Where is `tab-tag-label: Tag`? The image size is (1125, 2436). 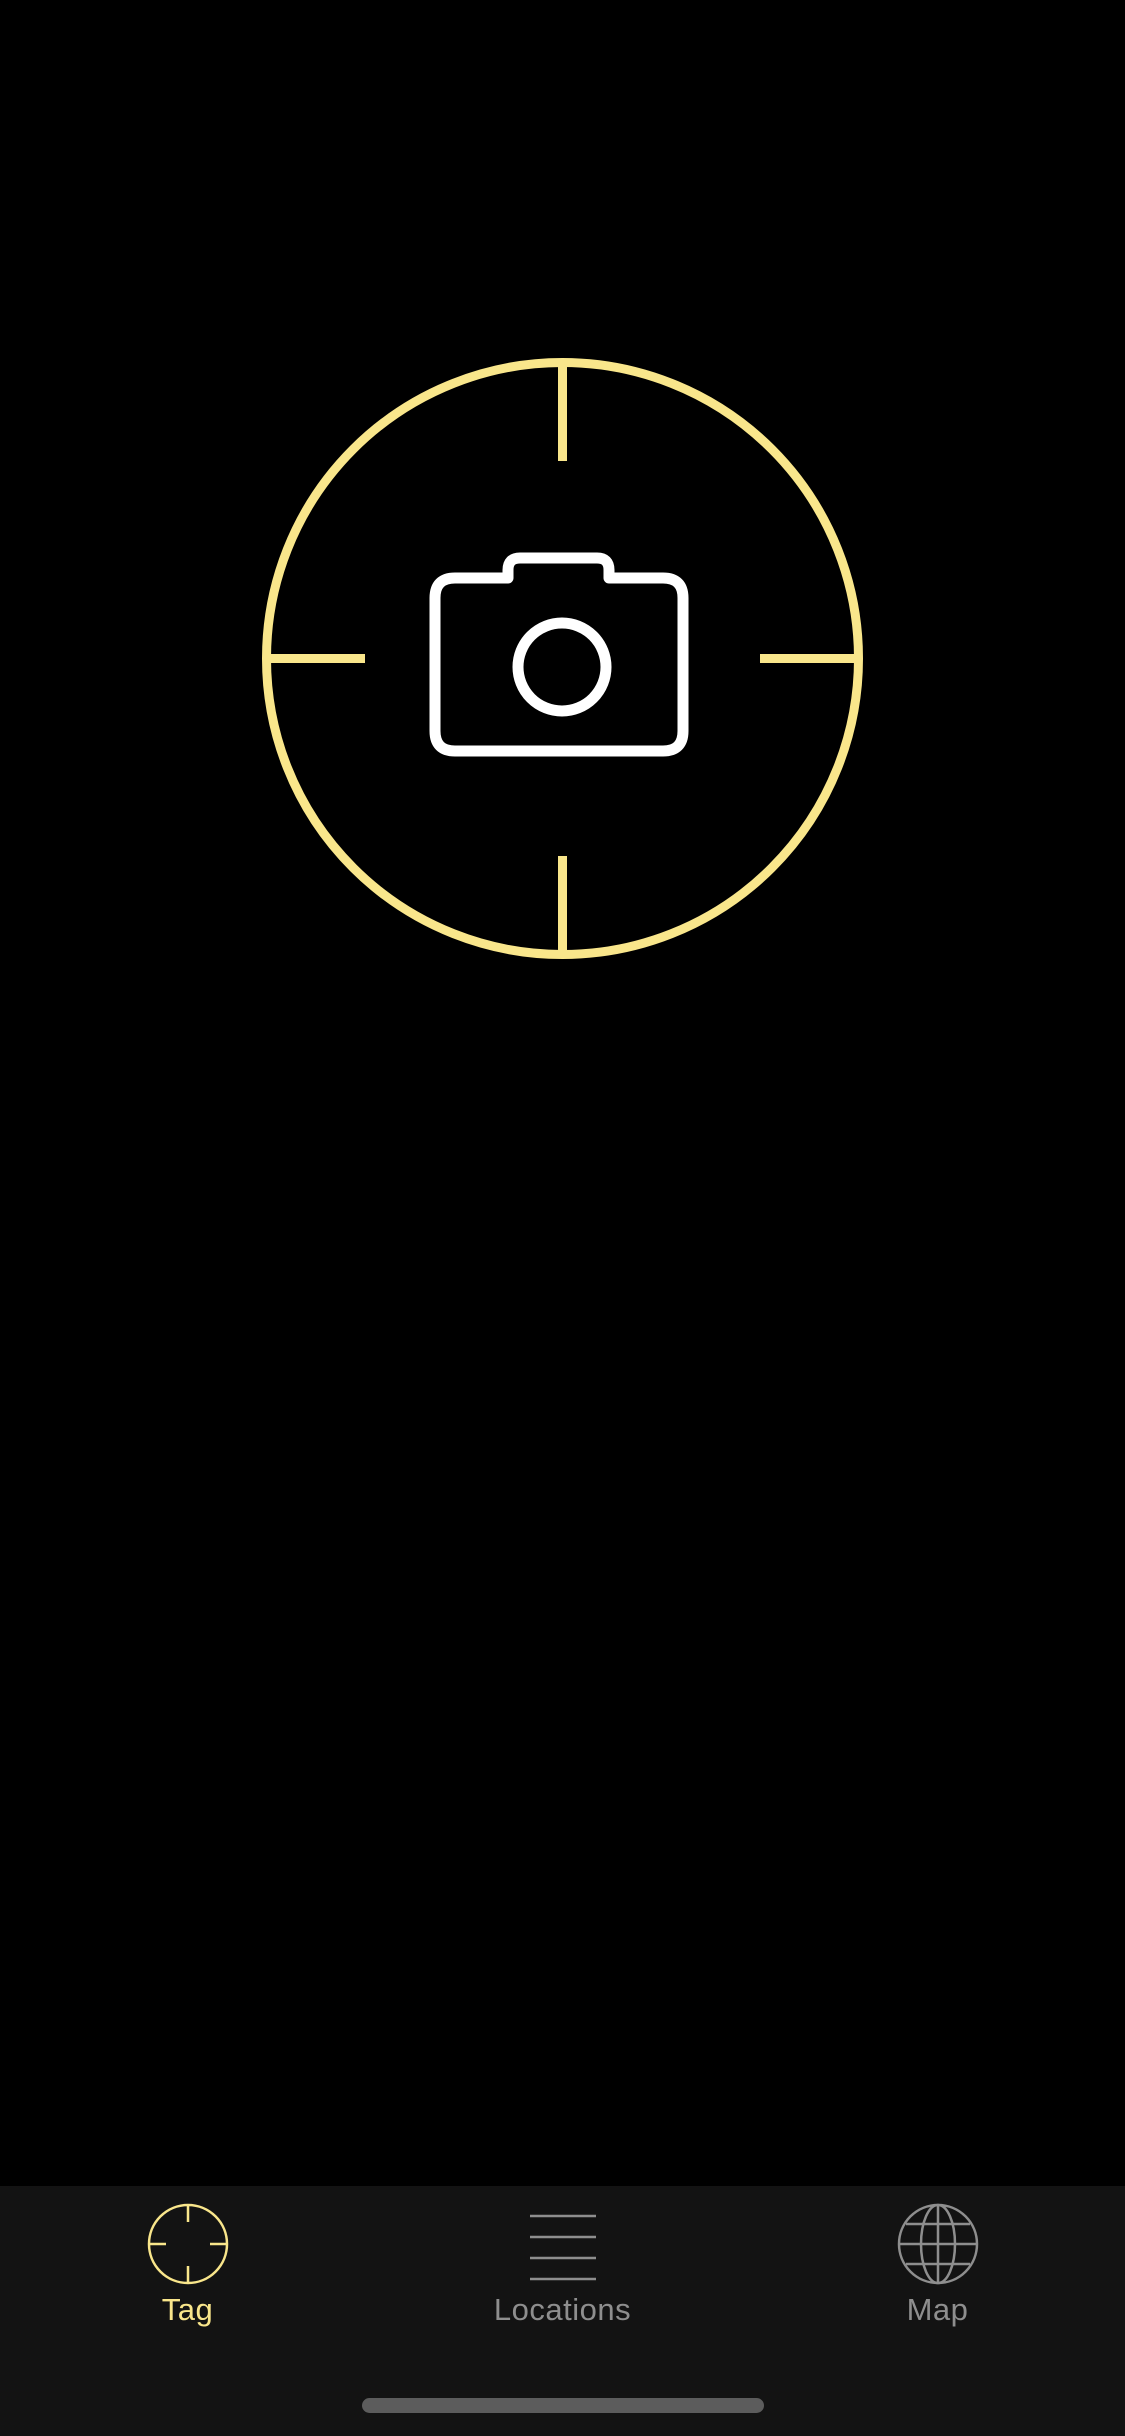 tab-tag-label: Tag is located at coordinates (187, 2309).